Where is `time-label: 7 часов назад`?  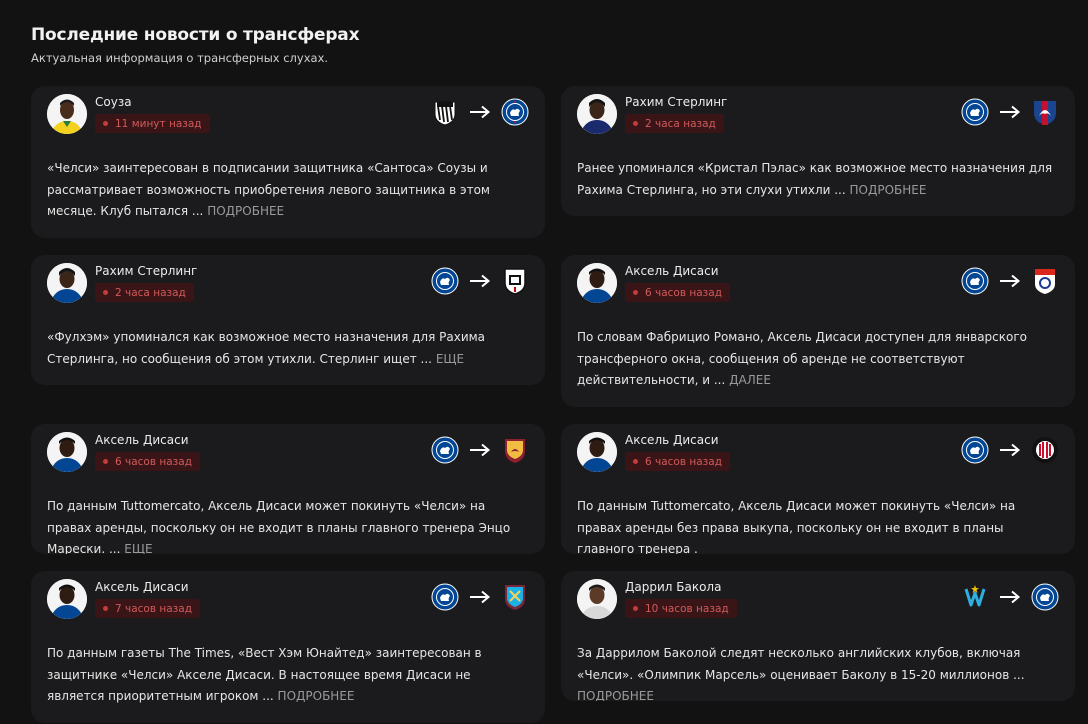 time-label: 7 часов назад is located at coordinates (153, 608).